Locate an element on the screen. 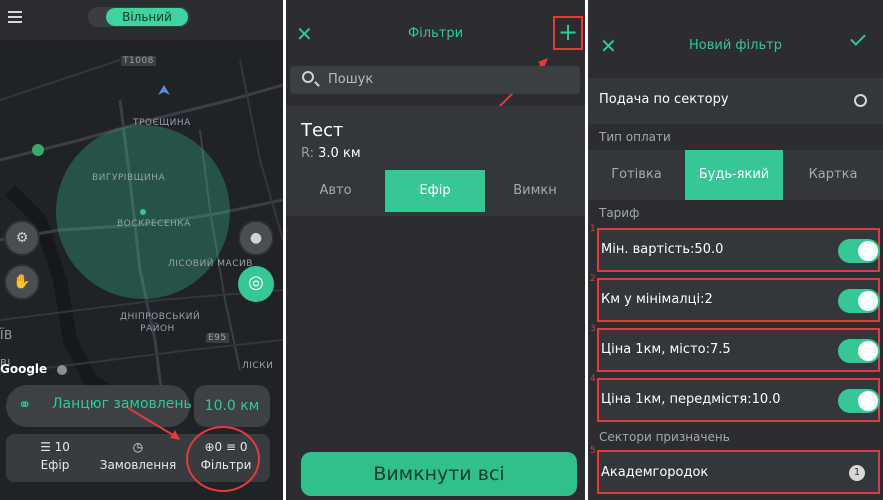 Image resolution: width=883 pixels, height=500 pixels. annotation-number: 2 is located at coordinates (593, 279).